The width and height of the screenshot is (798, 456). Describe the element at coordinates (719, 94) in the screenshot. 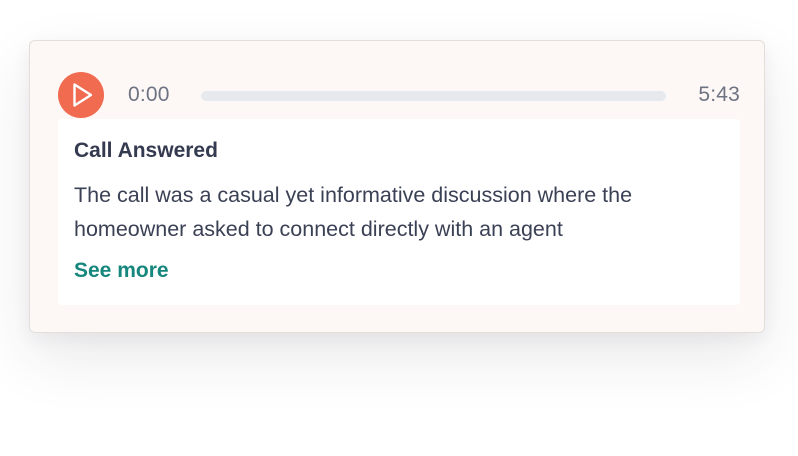

I see `total-duration: 5:43` at that location.